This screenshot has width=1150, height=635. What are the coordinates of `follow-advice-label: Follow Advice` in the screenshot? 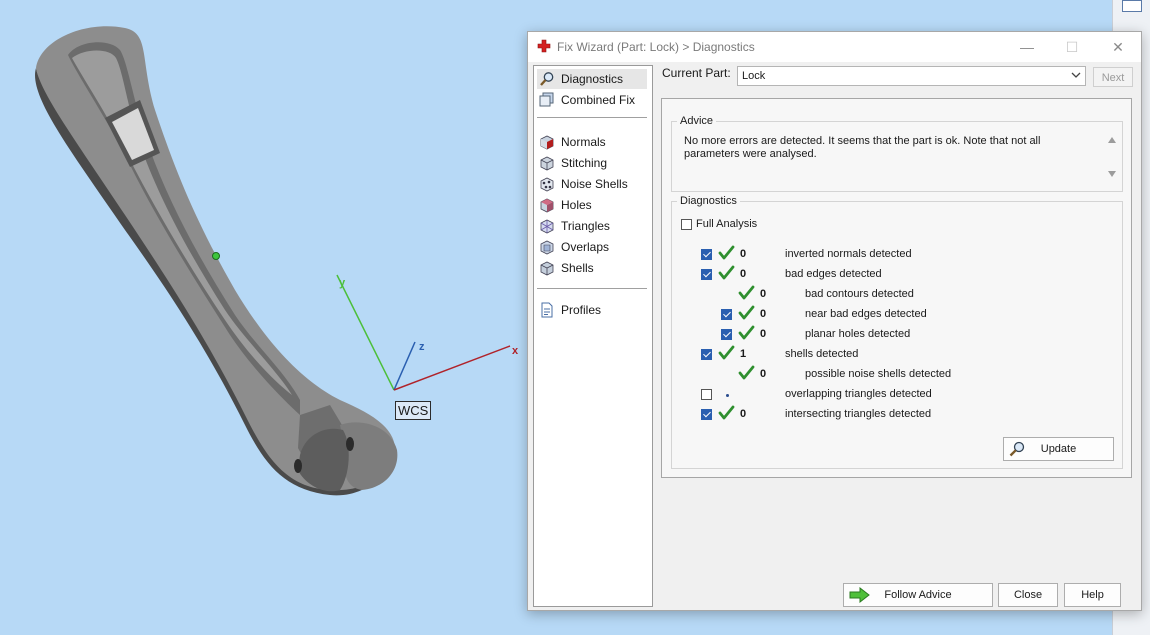 It's located at (918, 595).